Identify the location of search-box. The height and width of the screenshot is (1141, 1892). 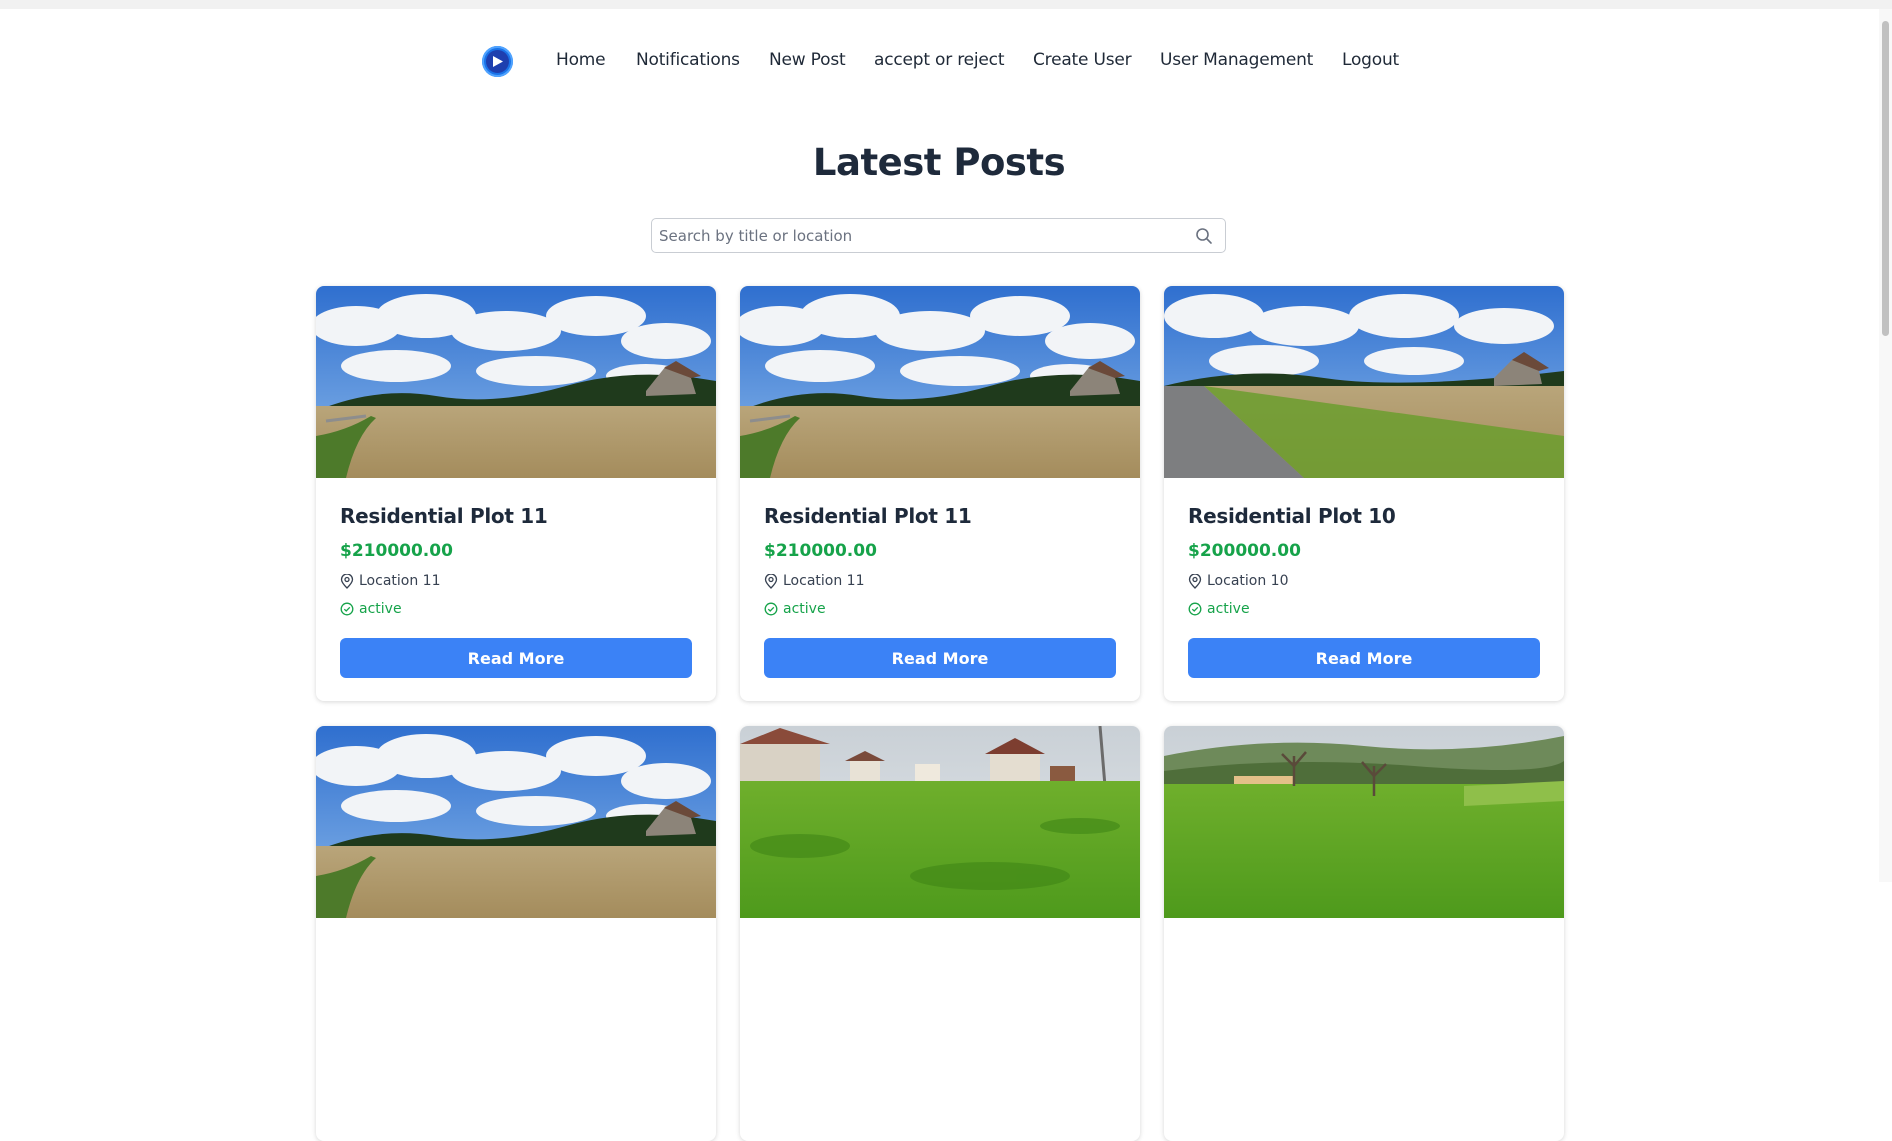
(938, 235).